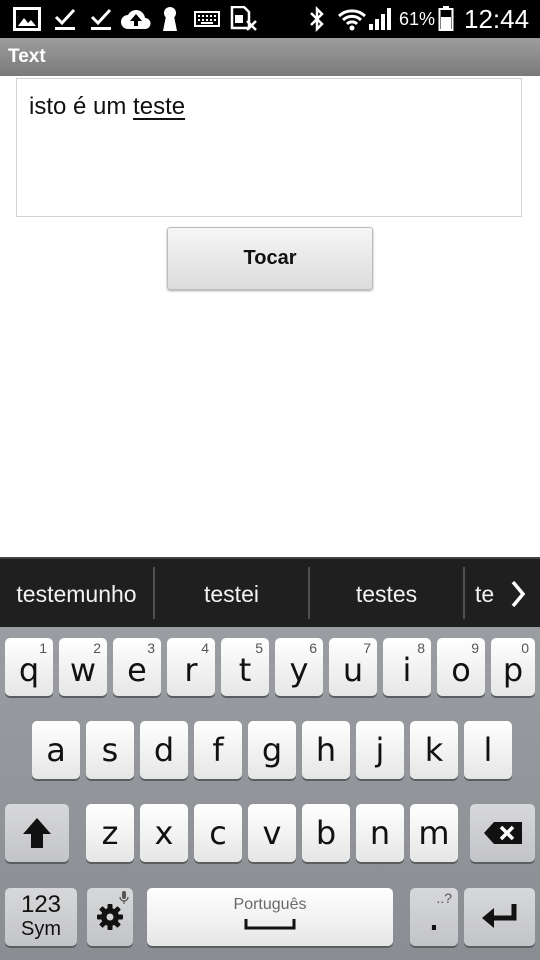 This screenshot has width=540, height=960. Describe the element at coordinates (434, 833) in the screenshot. I see `key-m: m` at that location.